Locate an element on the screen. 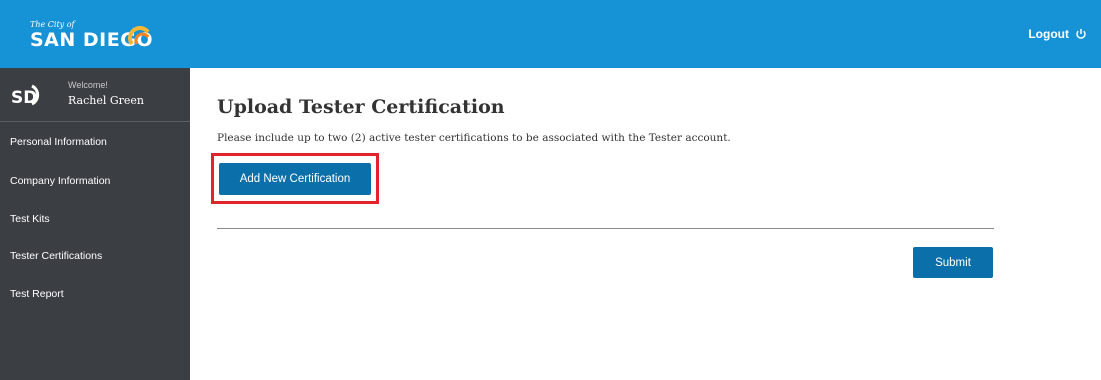 The width and height of the screenshot is (1101, 380). welcome-text: Welcome! is located at coordinates (88, 85).